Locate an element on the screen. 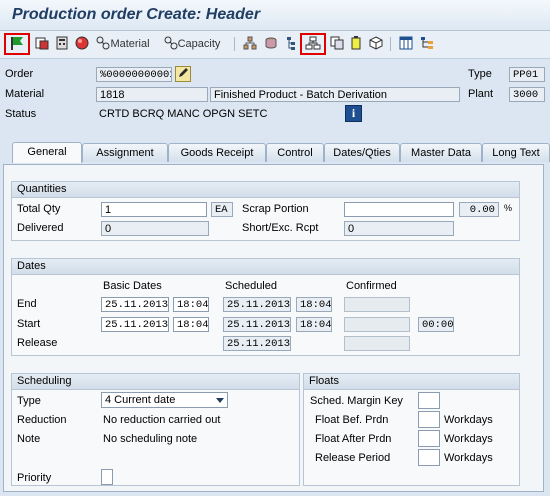 The width and height of the screenshot is (550, 496). float-after-input is located at coordinates (429, 438).